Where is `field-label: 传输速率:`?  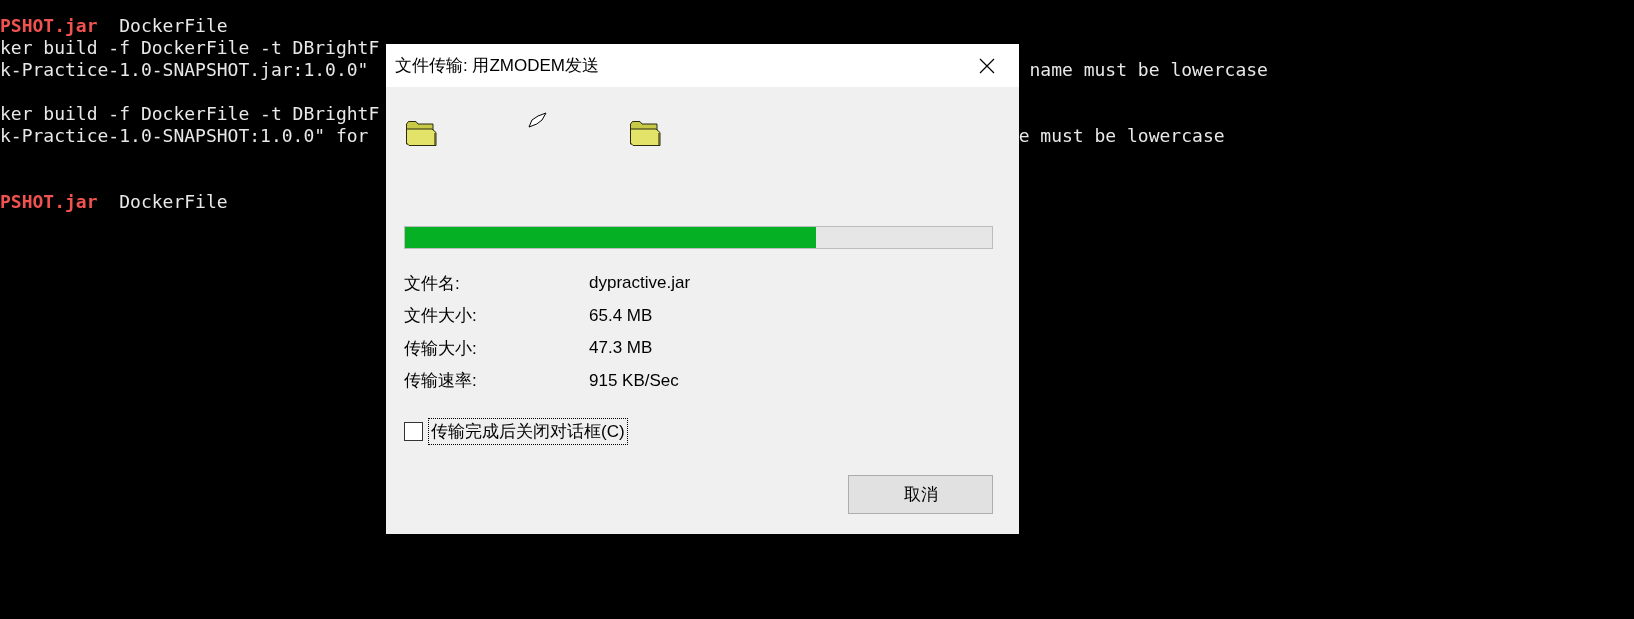 field-label: 传输速率: is located at coordinates (440, 381).